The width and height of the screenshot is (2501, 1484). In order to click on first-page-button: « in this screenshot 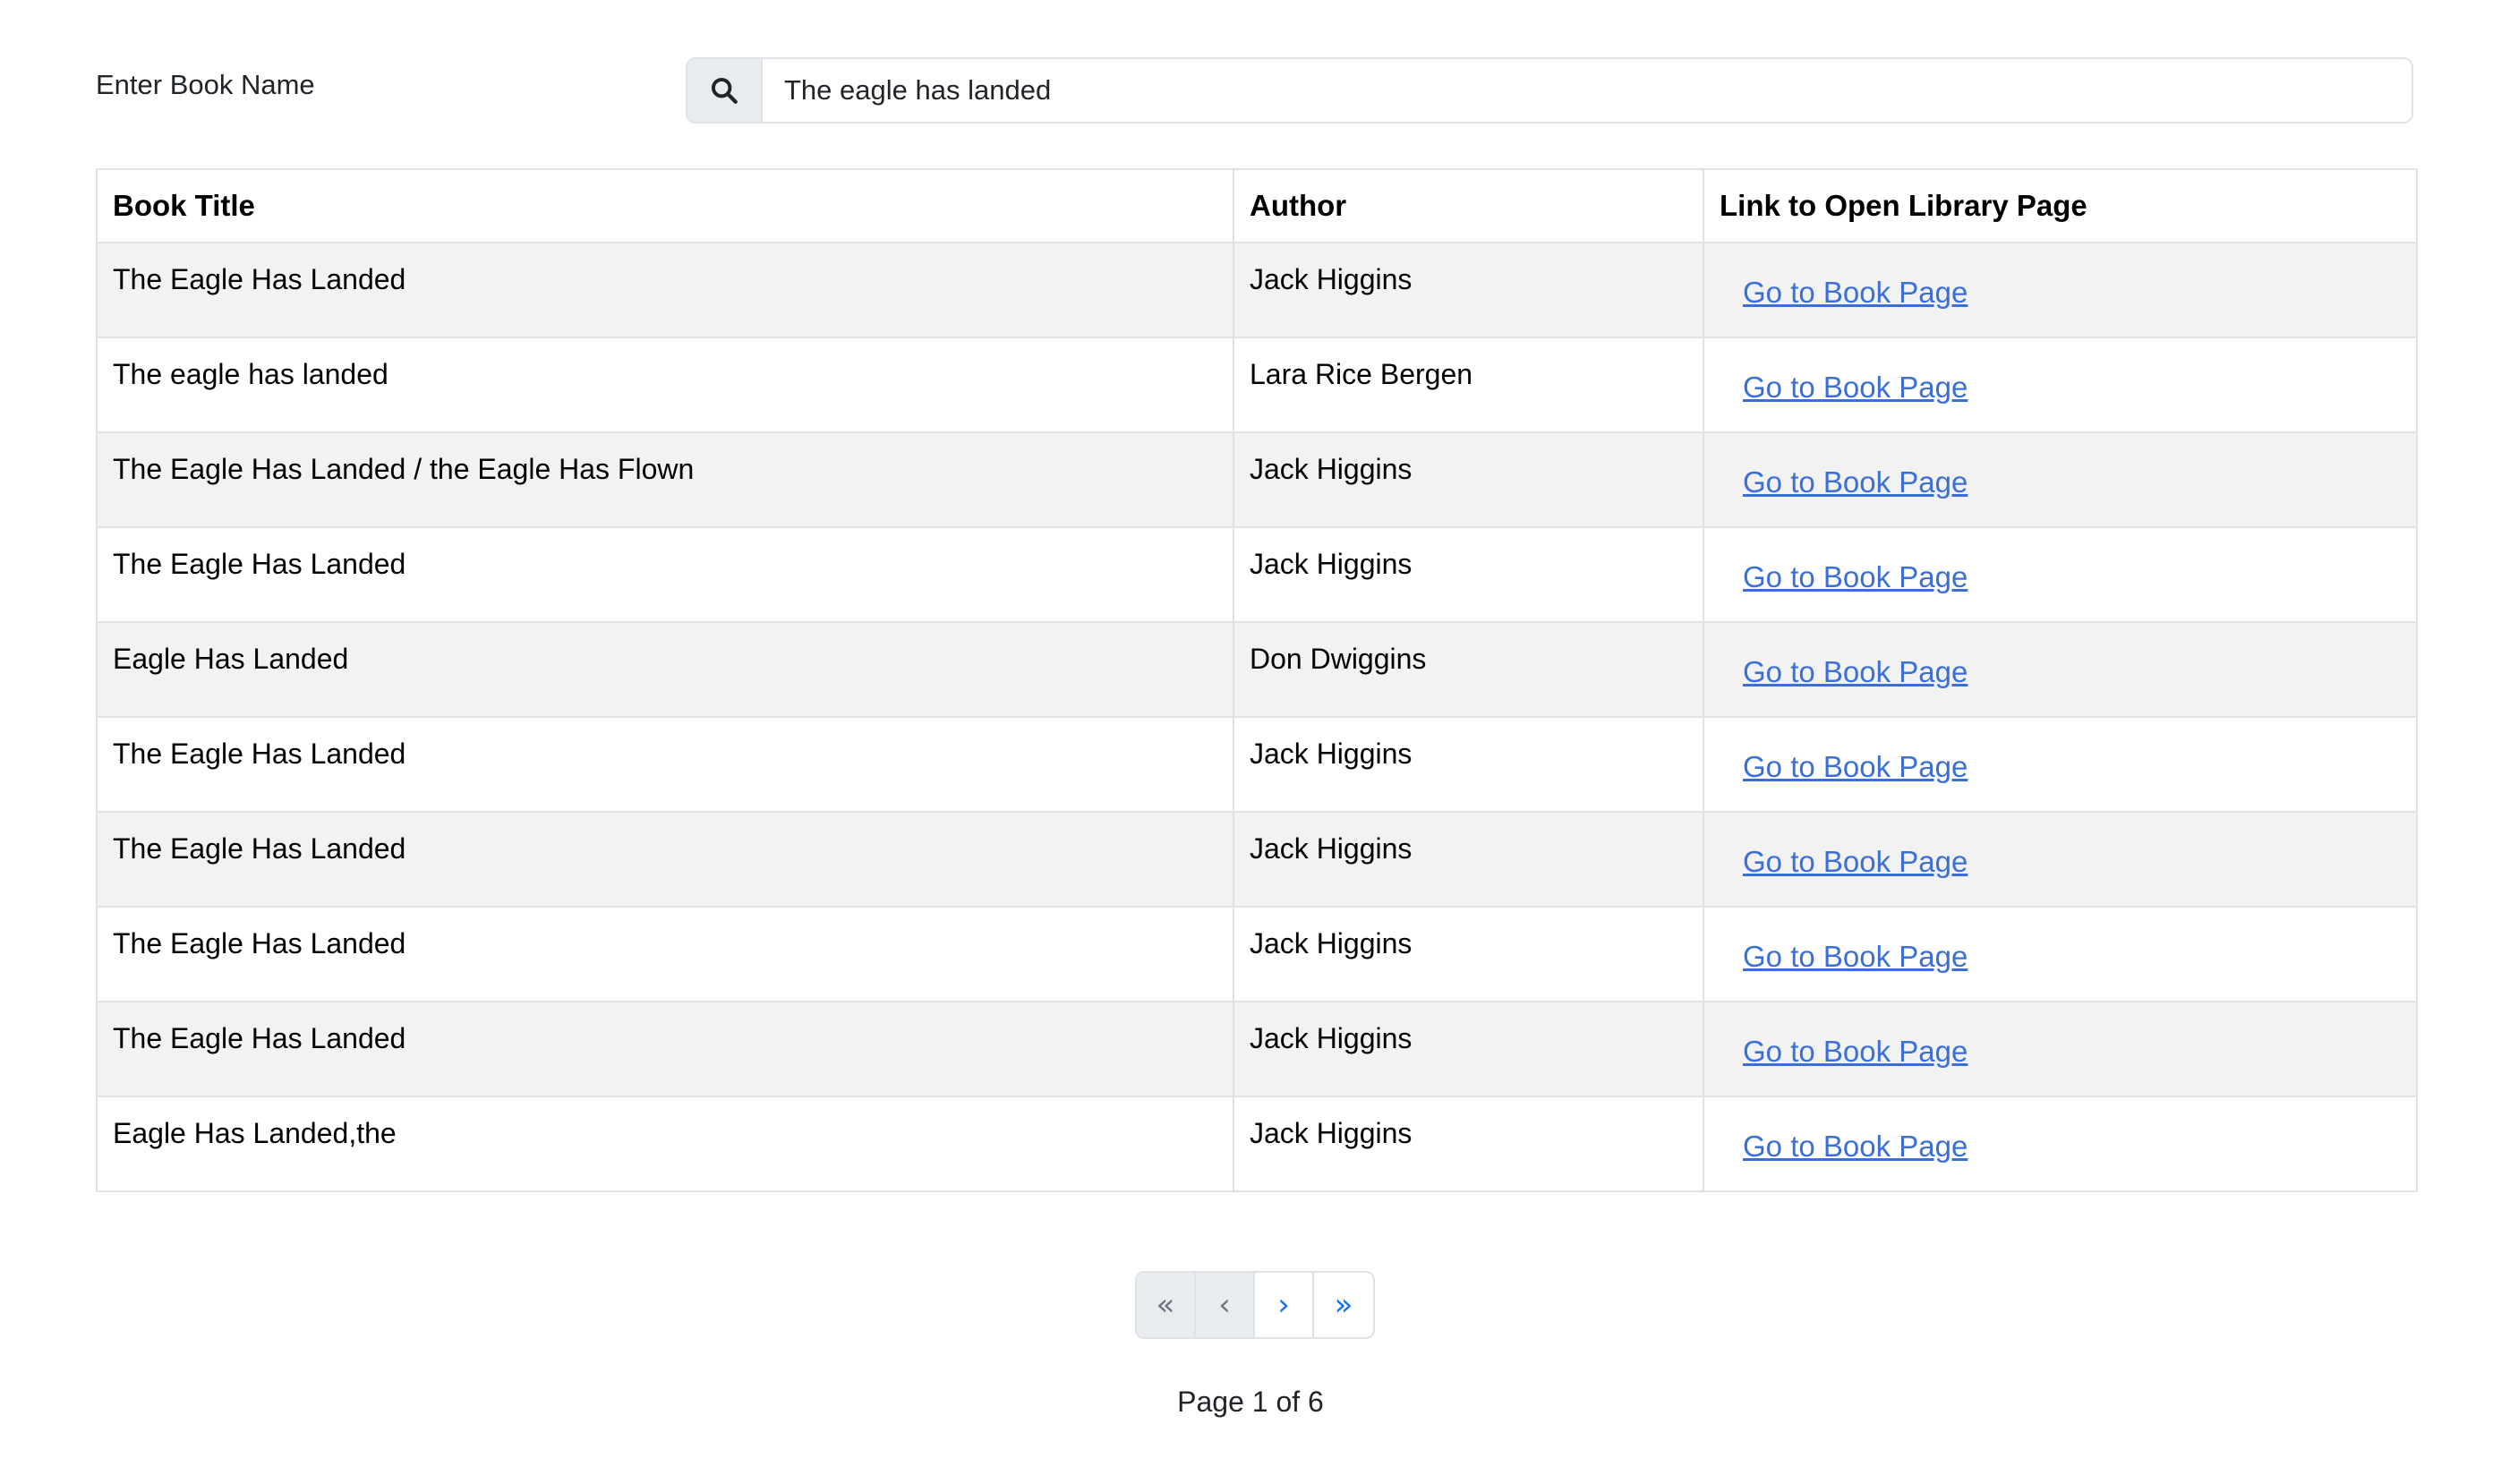, I will do `click(1166, 1305)`.